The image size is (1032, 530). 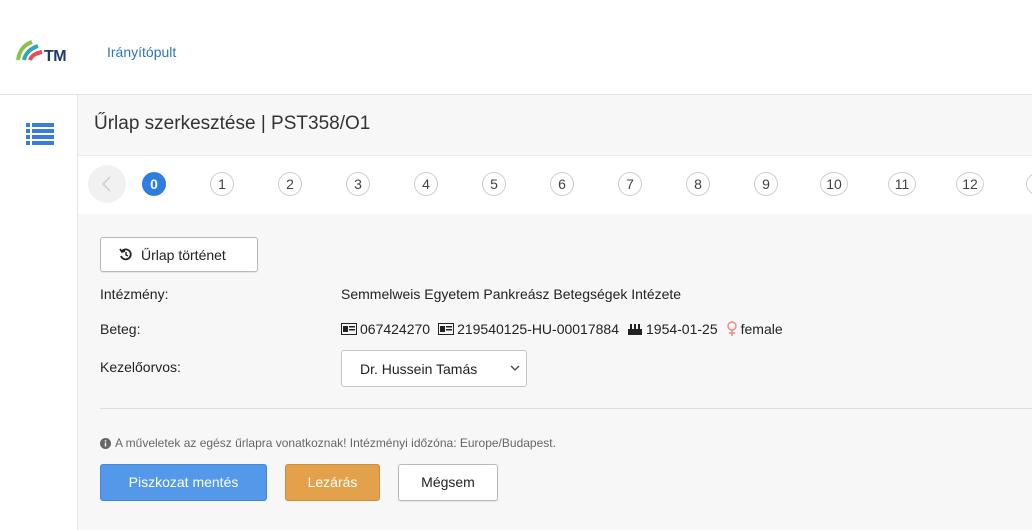 What do you see at coordinates (134, 294) in the screenshot?
I see `institution-label: Intézmény:` at bounding box center [134, 294].